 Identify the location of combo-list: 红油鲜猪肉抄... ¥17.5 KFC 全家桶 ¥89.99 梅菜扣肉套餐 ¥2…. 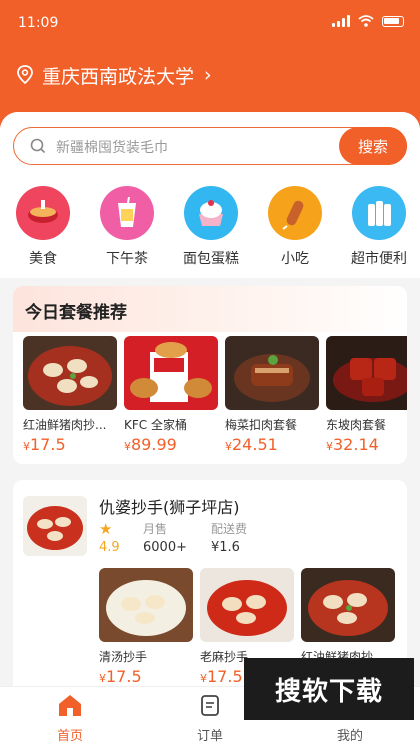
(215, 396).